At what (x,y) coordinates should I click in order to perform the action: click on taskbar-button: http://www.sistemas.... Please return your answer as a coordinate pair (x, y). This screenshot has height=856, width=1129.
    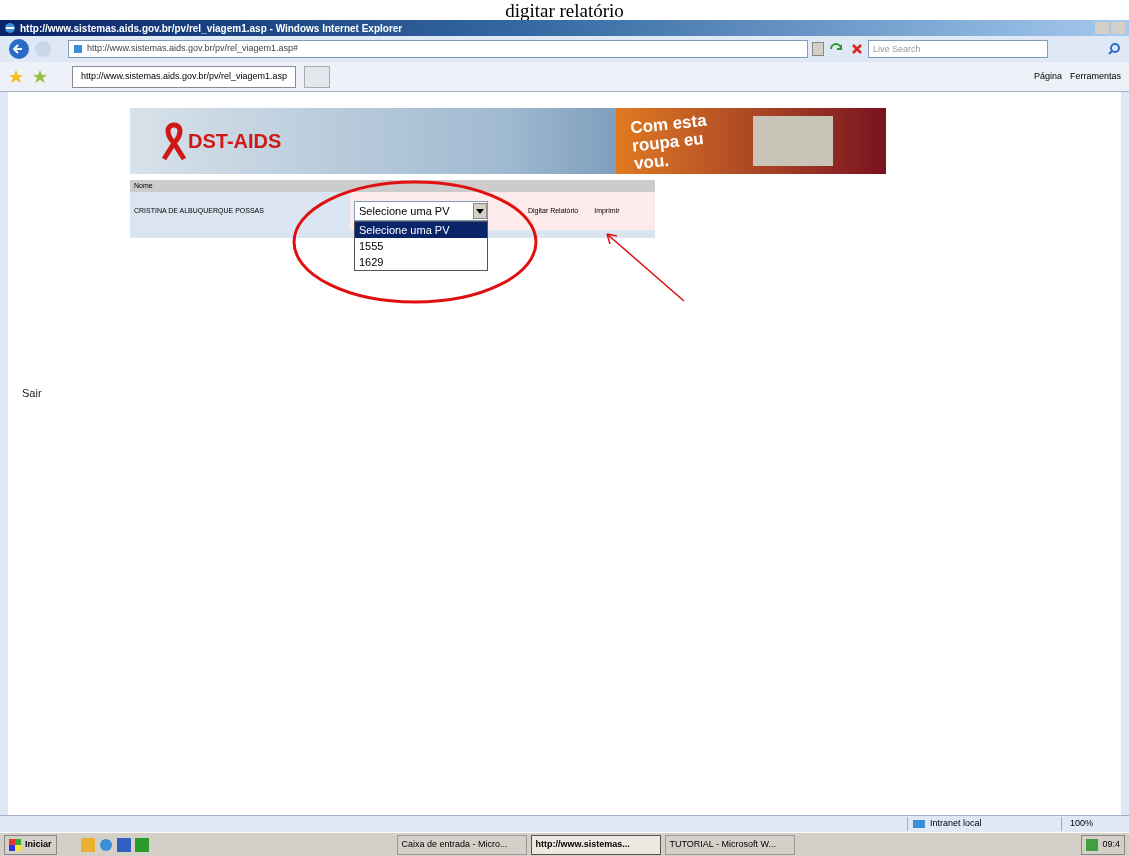
    Looking at the image, I should click on (595, 844).